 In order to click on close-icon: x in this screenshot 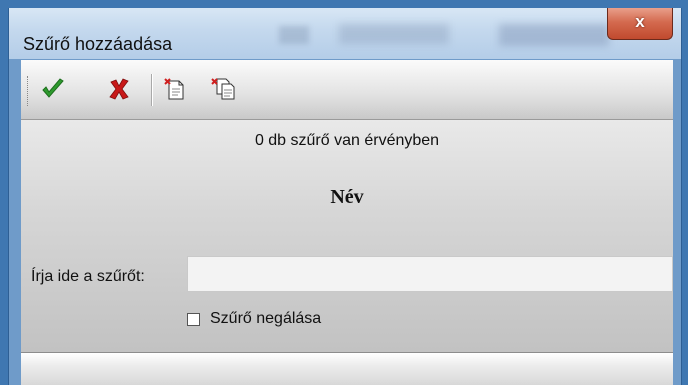, I will do `click(640, 21)`.